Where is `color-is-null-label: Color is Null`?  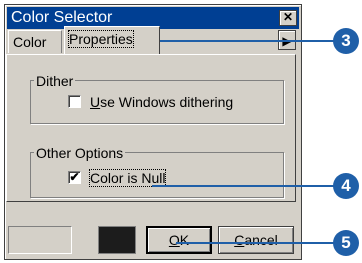 color-is-null-label: Color is Null is located at coordinates (127, 178).